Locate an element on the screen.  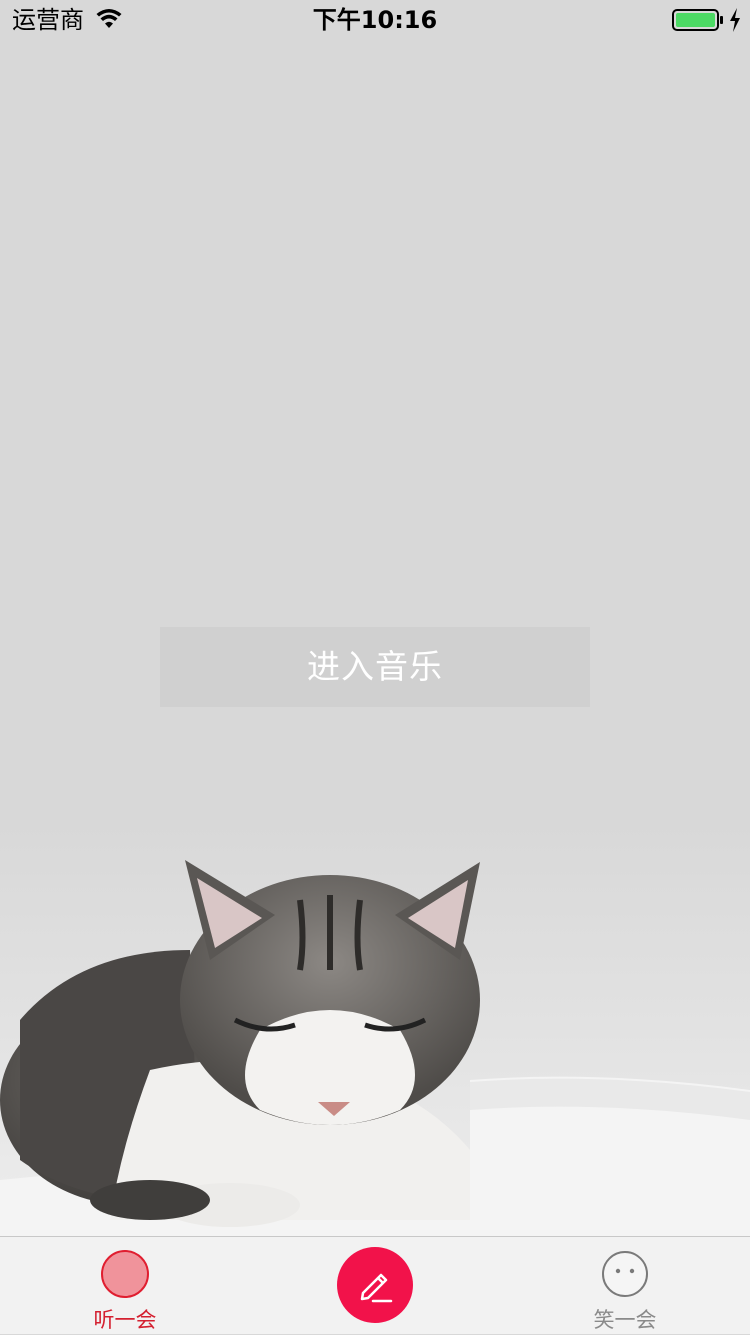
smiley-face-icon is located at coordinates (625, 1274).